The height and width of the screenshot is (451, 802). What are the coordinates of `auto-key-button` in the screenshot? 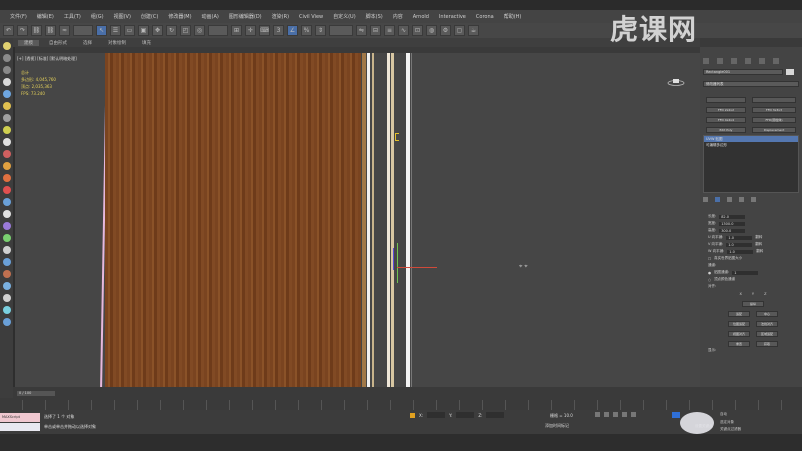 It's located at (676, 415).